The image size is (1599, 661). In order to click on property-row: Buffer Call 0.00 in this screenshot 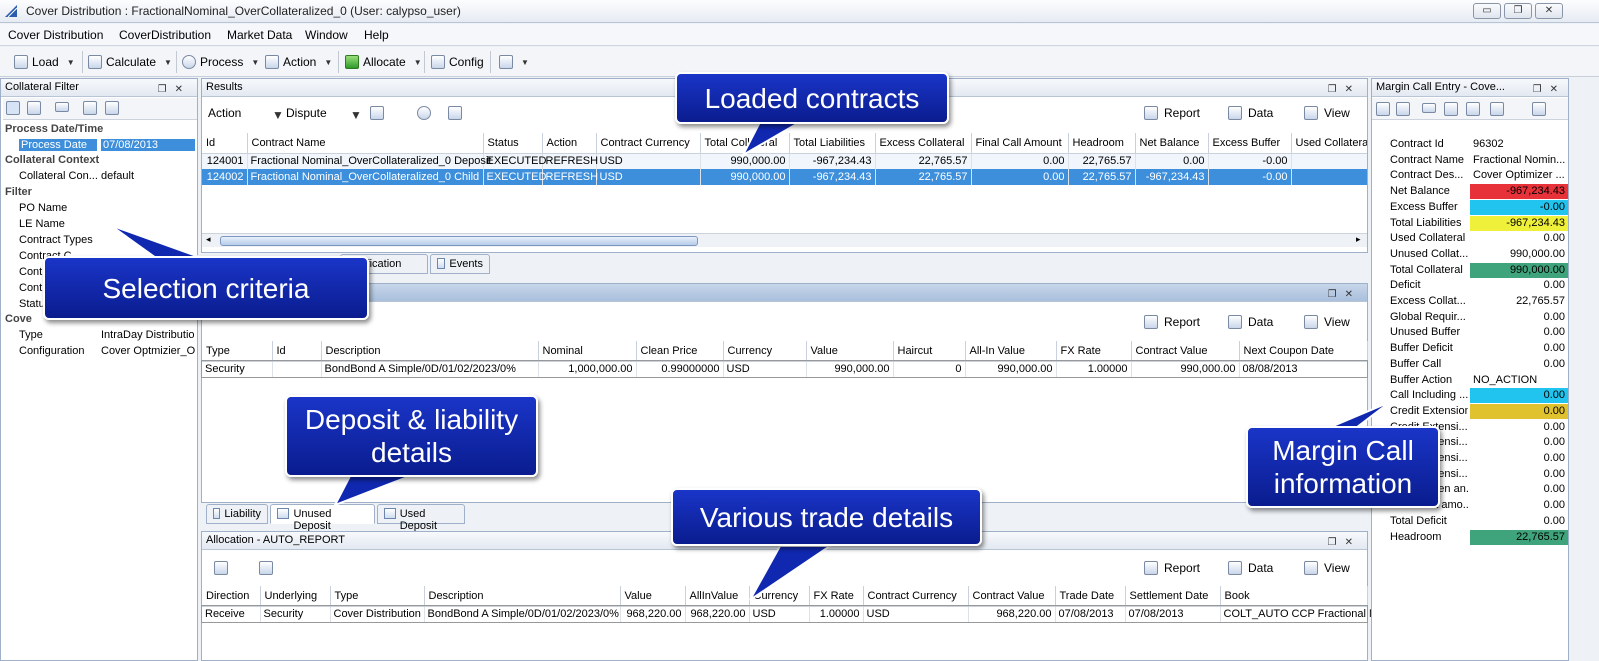, I will do `click(1470, 365)`.